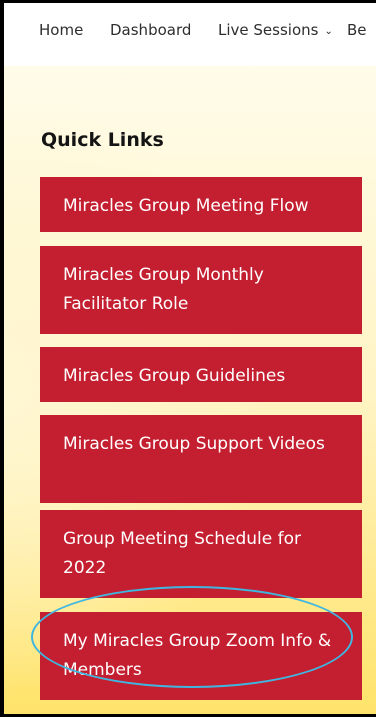 The image size is (376, 717). What do you see at coordinates (201, 656) in the screenshot?
I see `quick-link-zoom-info: My Miracles Group Zoom Info & Members` at bounding box center [201, 656].